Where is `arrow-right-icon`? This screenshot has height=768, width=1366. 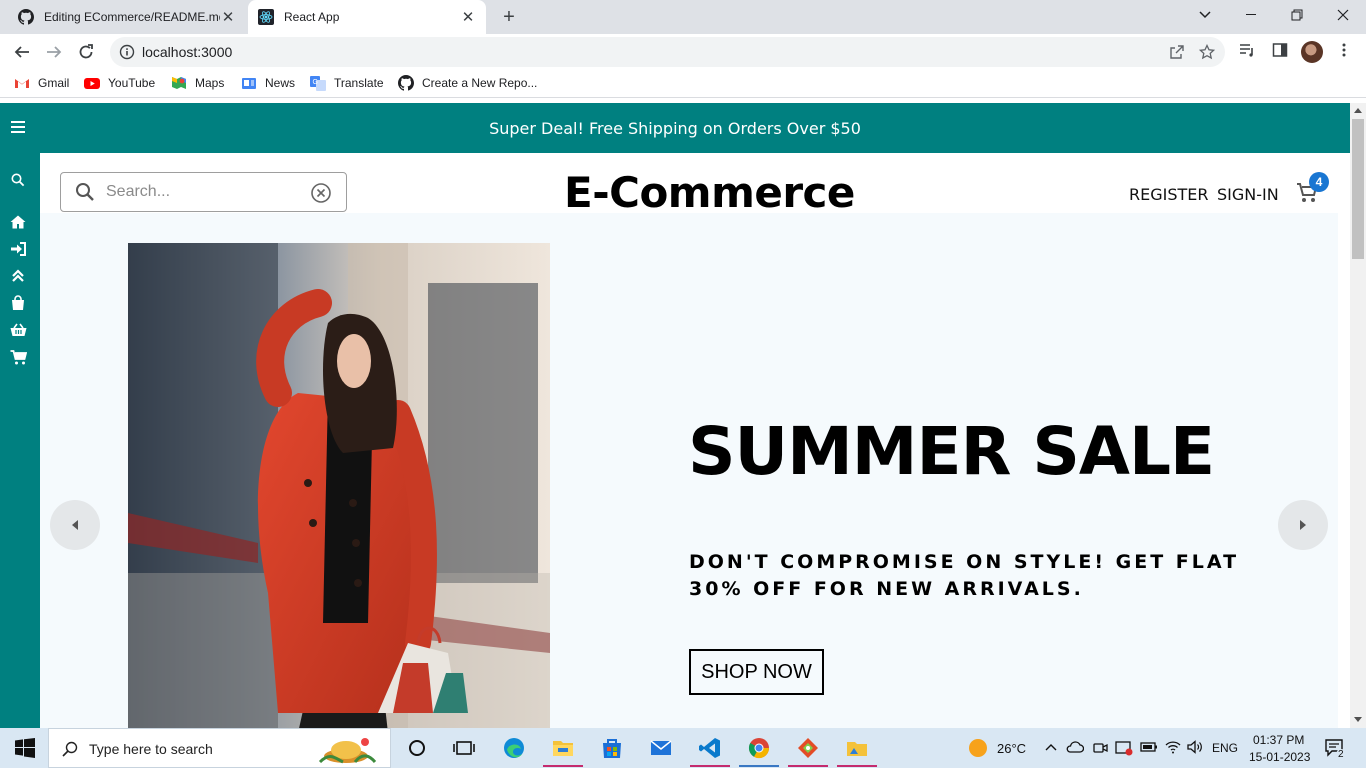
arrow-right-icon is located at coordinates (1303, 525).